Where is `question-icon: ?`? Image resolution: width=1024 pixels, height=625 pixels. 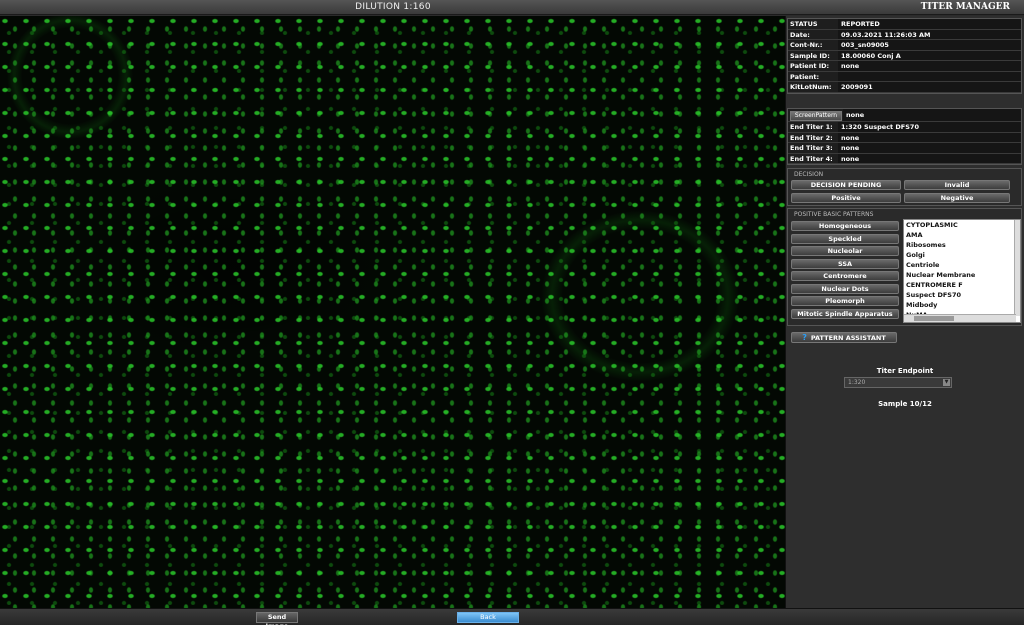 question-icon: ? is located at coordinates (804, 337).